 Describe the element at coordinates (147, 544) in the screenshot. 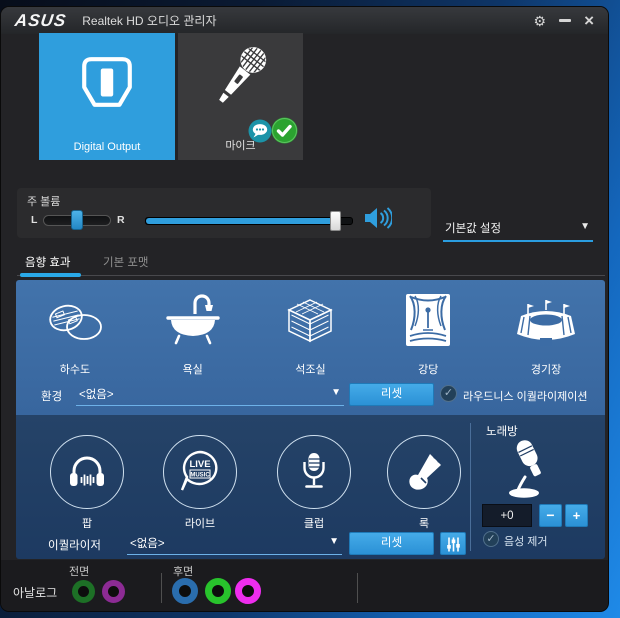

I see `equalizer-dropdown-value: <없음>` at that location.